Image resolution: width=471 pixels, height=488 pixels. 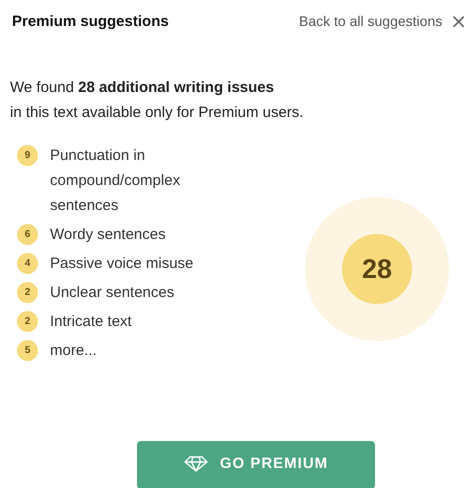 What do you see at coordinates (370, 21) in the screenshot?
I see `back-link: Back to all suggestions` at bounding box center [370, 21].